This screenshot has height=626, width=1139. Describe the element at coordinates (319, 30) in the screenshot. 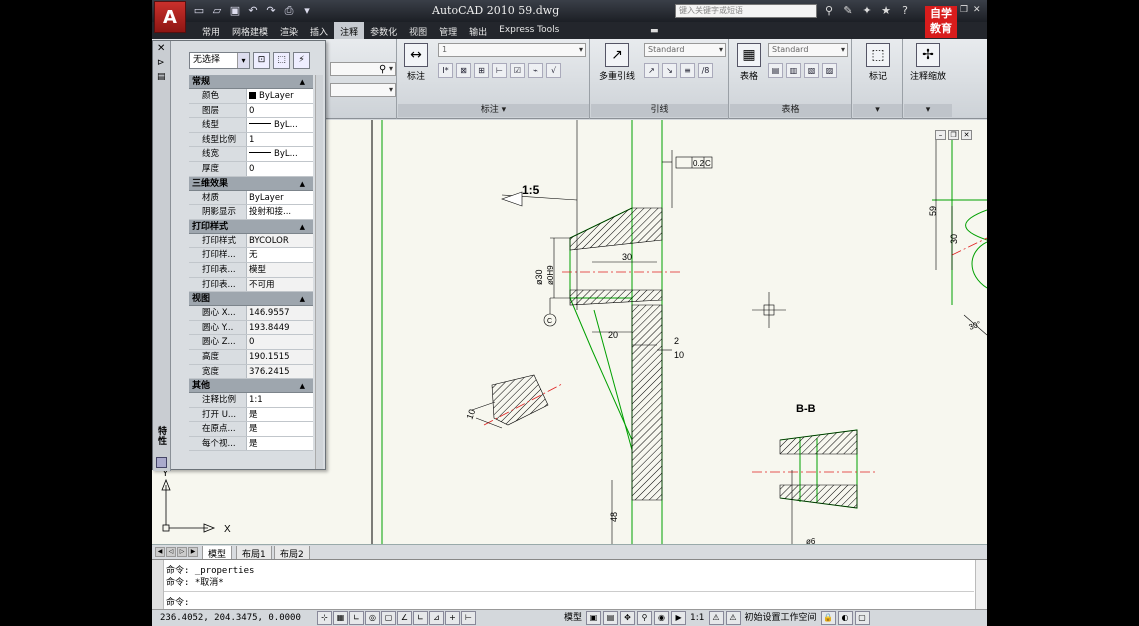

I see `tab-insert: 插入` at that location.